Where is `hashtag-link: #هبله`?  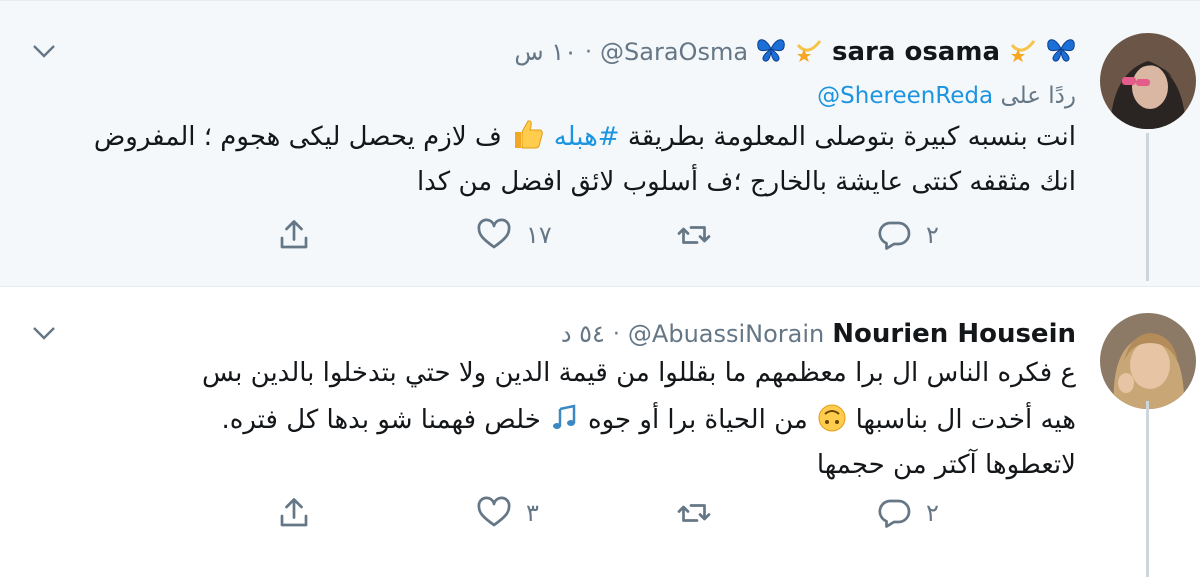 hashtag-link: #هبله is located at coordinates (587, 137).